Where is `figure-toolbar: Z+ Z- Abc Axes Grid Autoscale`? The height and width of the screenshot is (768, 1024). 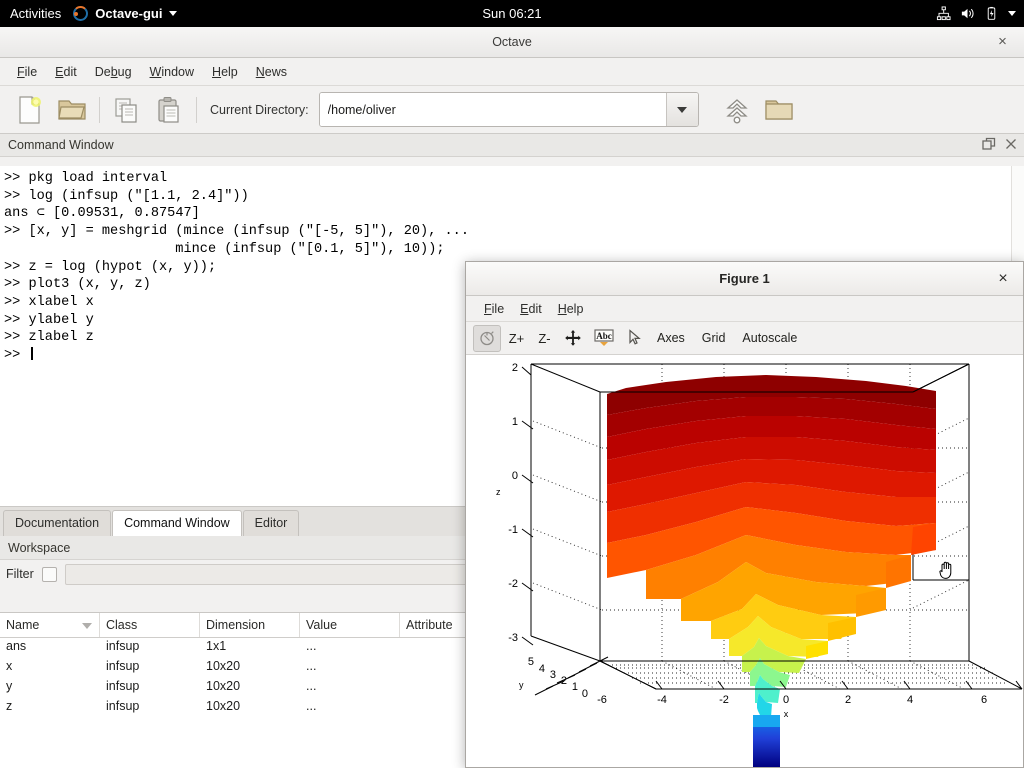
figure-toolbar: Z+ Z- Abc Axes Grid Autoscale is located at coordinates (744, 338).